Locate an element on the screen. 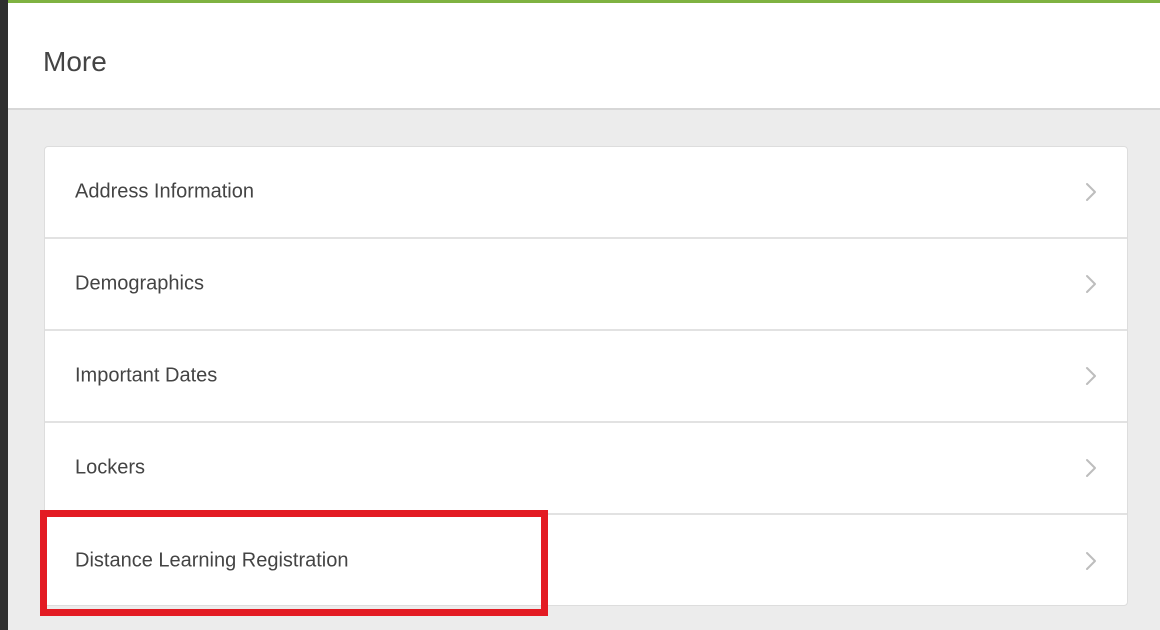 The width and height of the screenshot is (1160, 630). list-item-lockers: Lockers is located at coordinates (586, 469).